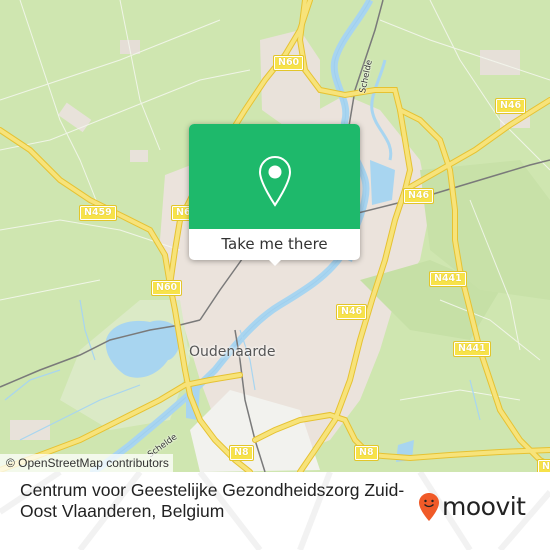  I want to click on map-attribution: © OpenStreetMap contributors, so click(86, 463).